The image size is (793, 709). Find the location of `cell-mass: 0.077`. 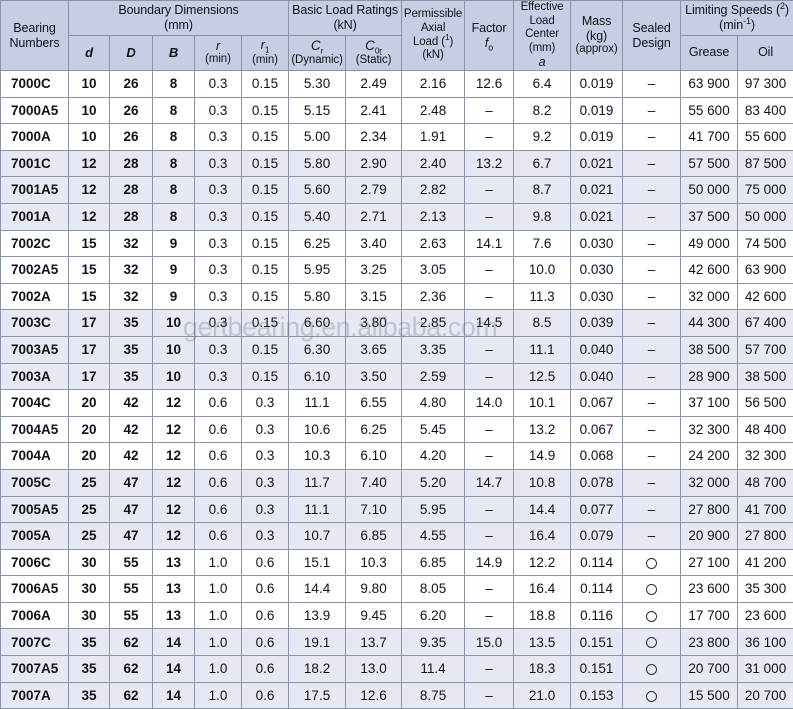

cell-mass: 0.077 is located at coordinates (597, 509).